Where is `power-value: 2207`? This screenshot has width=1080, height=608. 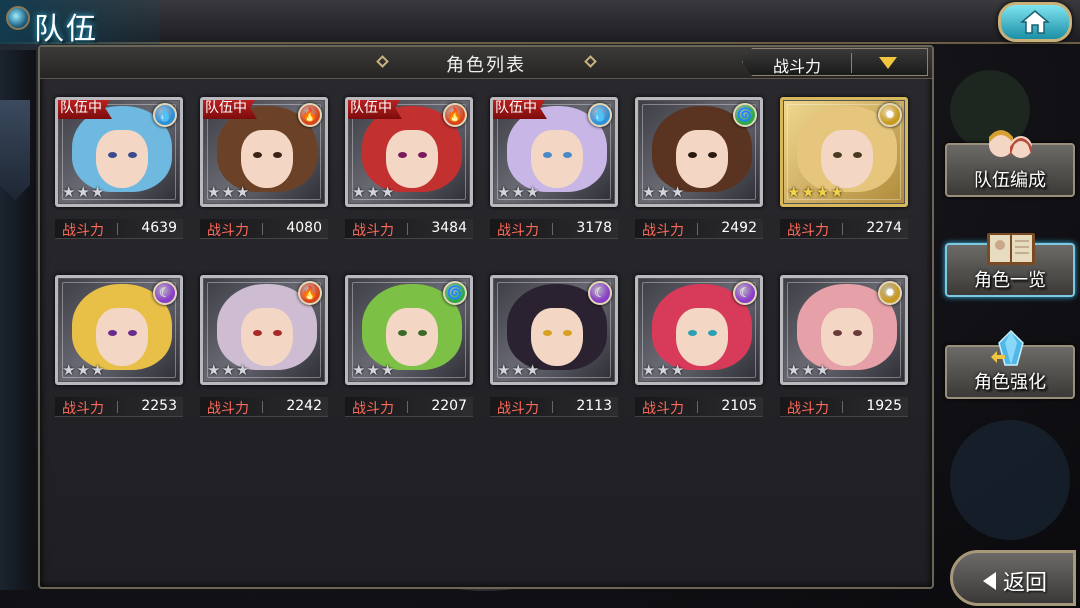
power-value: 2207 is located at coordinates (449, 406).